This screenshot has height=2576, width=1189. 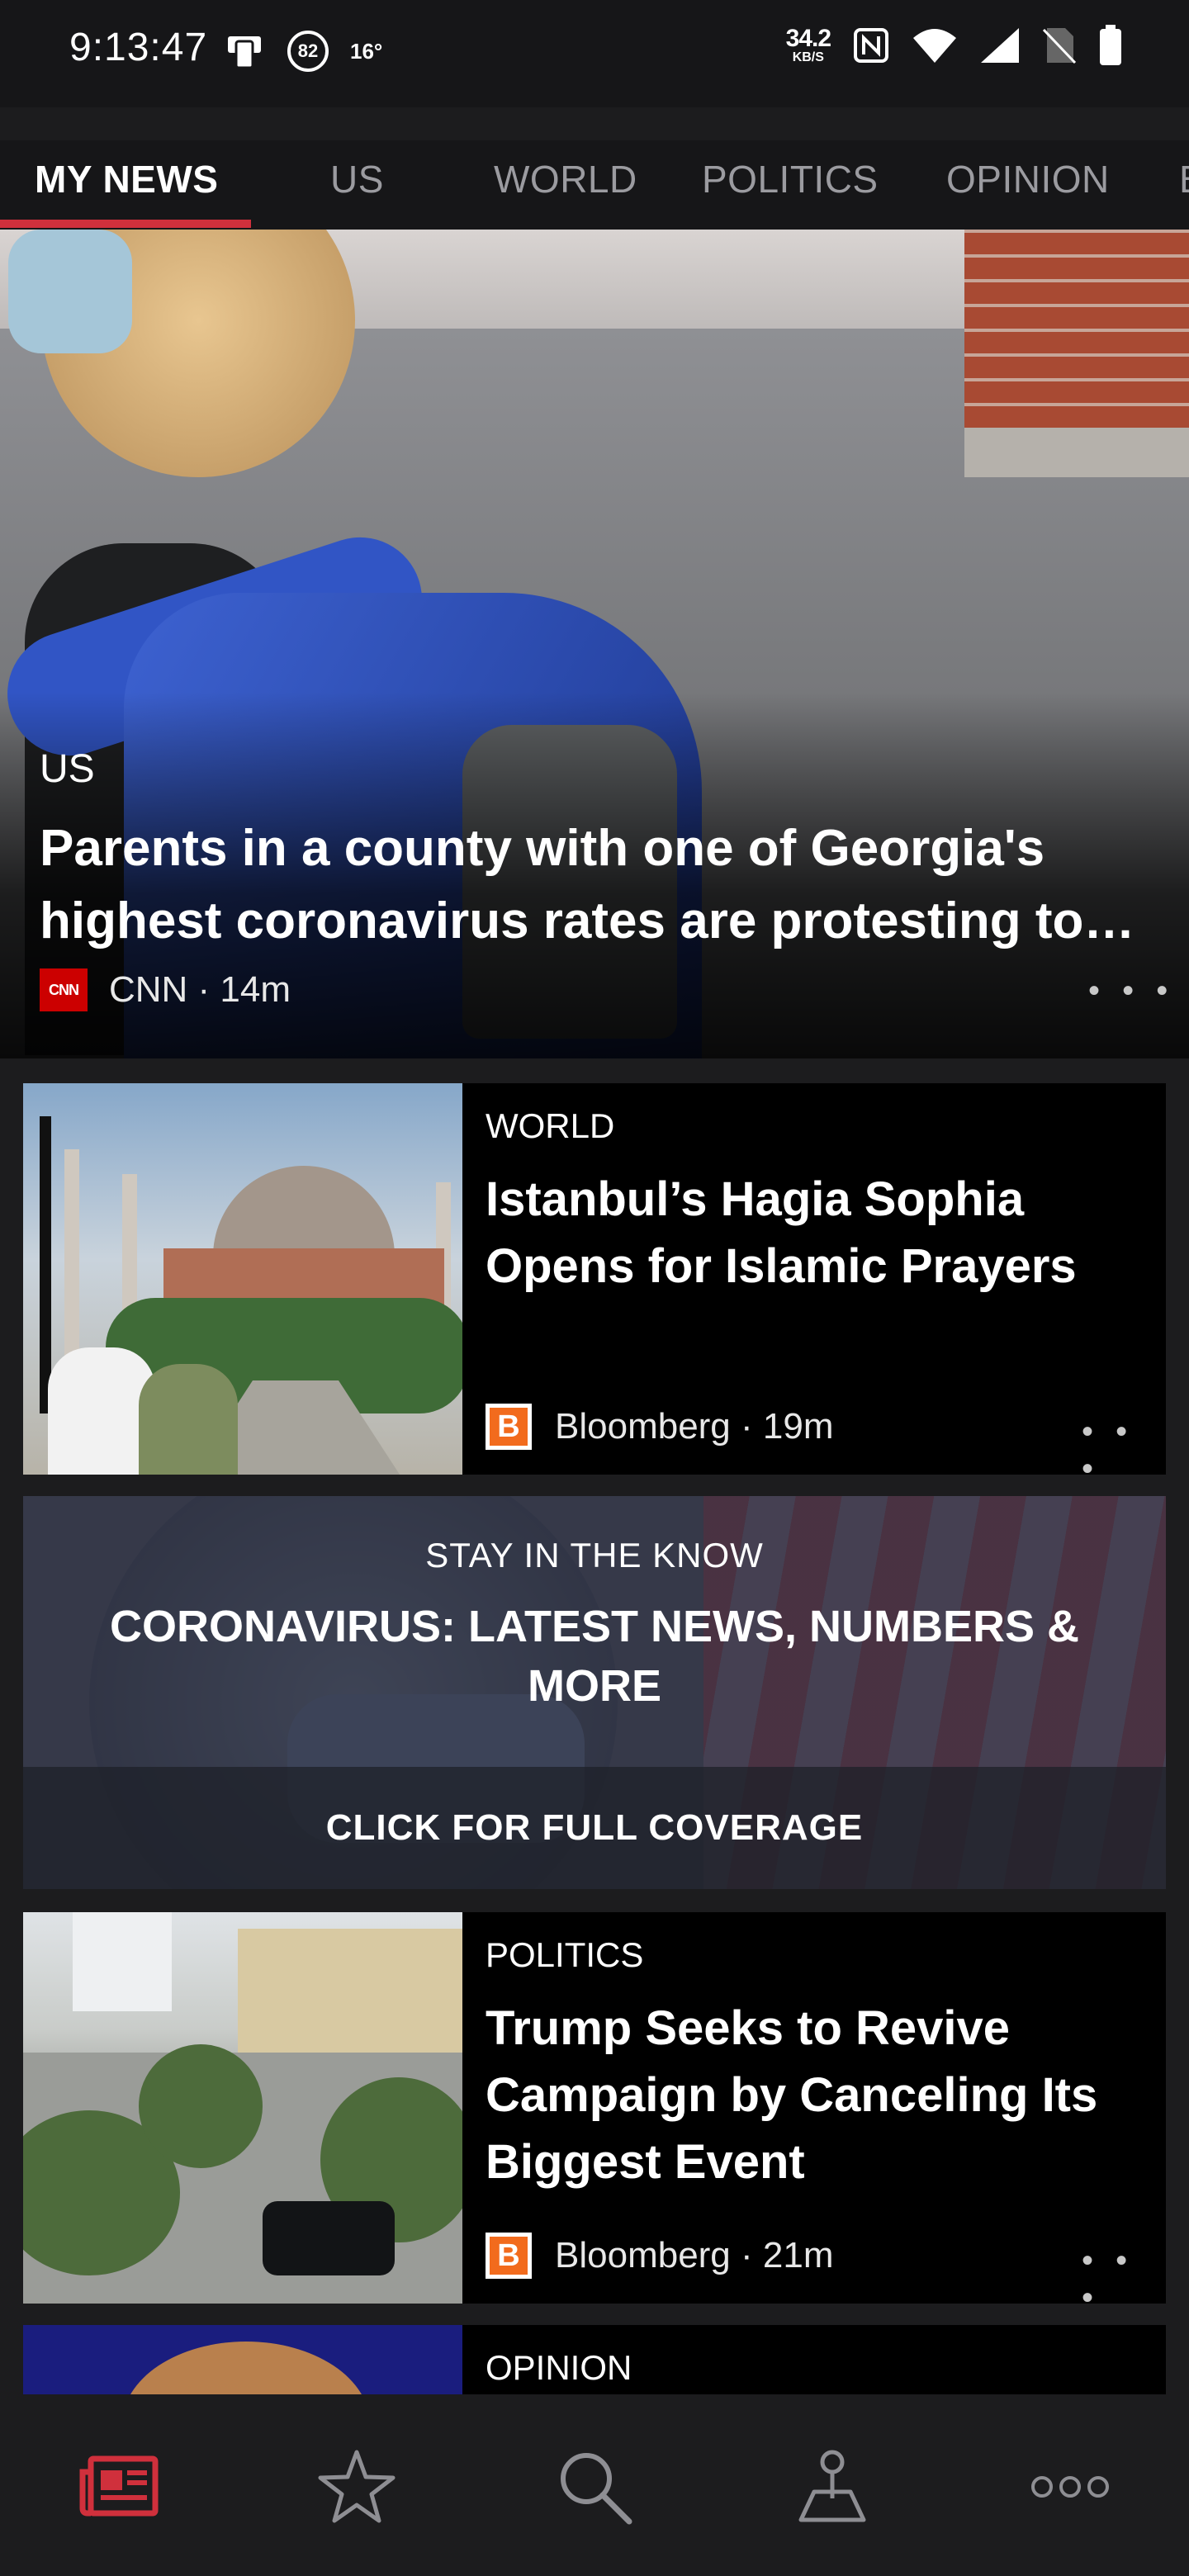 I want to click on parking-lot-image, so click(x=242, y=2108).